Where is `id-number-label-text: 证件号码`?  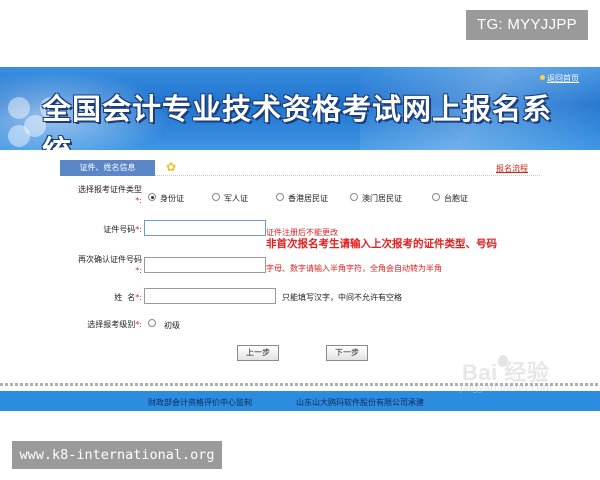
id-number-label-text: 证件号码 is located at coordinates (119, 229).